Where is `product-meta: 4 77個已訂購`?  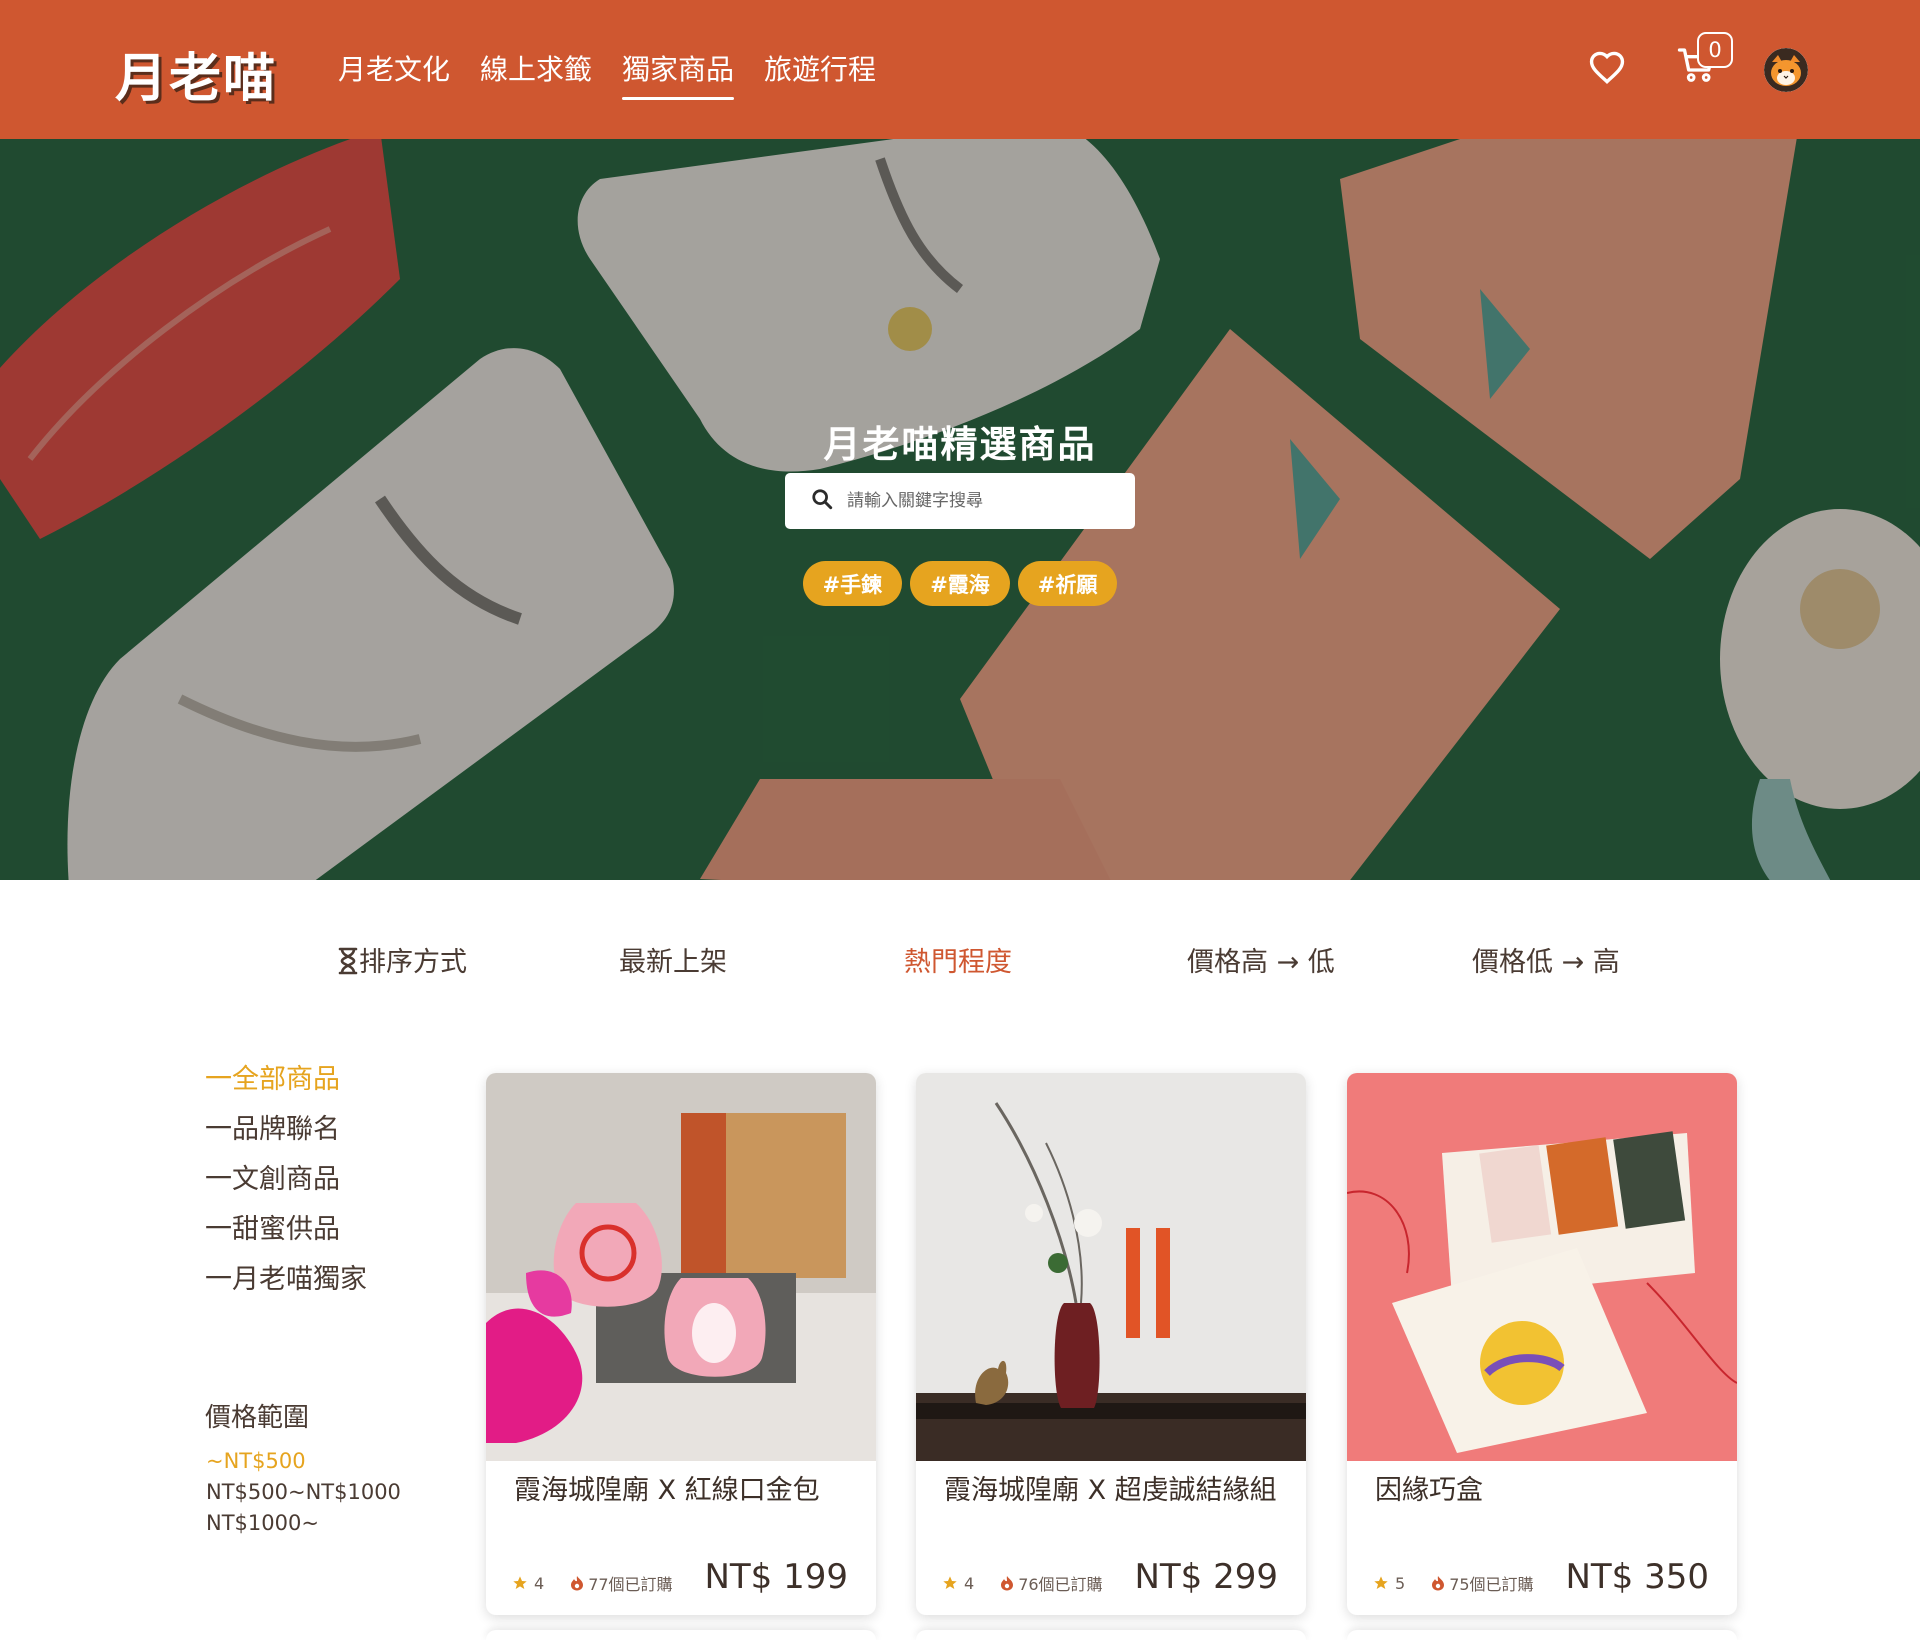
product-meta: 4 77個已訂購 is located at coordinates (592, 1583).